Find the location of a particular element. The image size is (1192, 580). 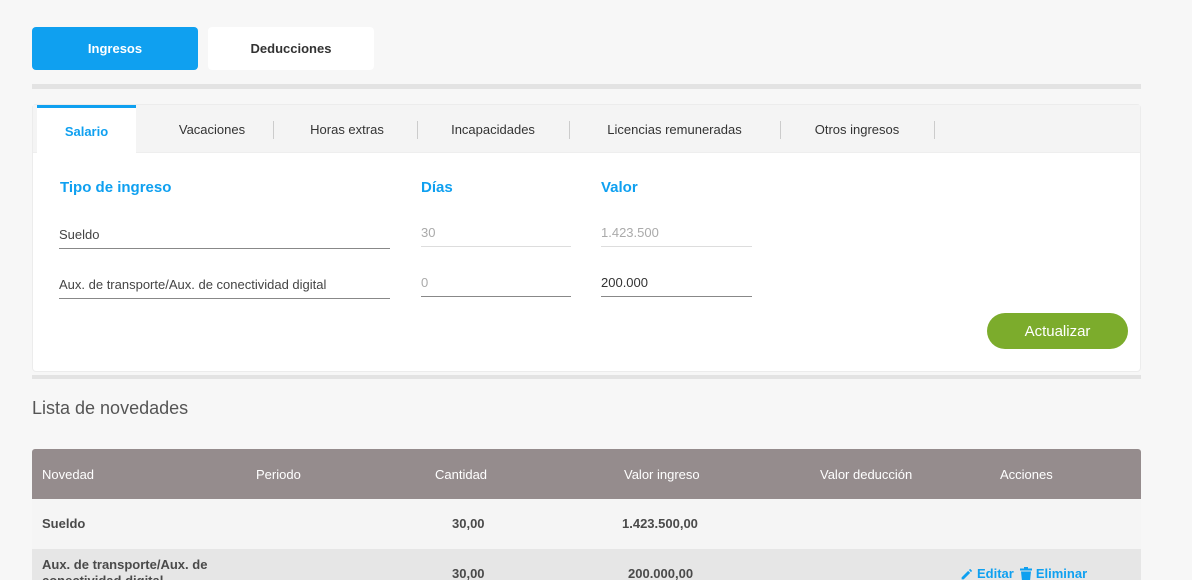

delete-label: Eliminar is located at coordinates (1061, 573).